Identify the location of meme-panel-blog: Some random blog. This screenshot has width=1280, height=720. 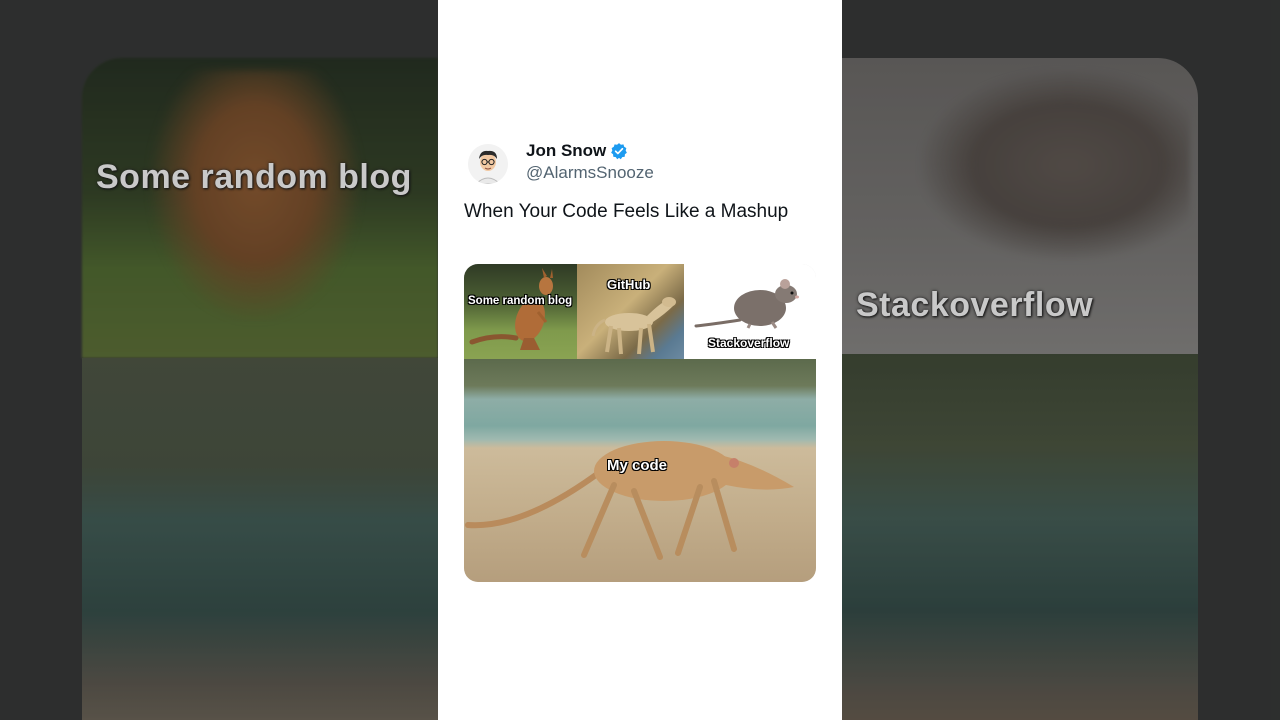
(520, 311).